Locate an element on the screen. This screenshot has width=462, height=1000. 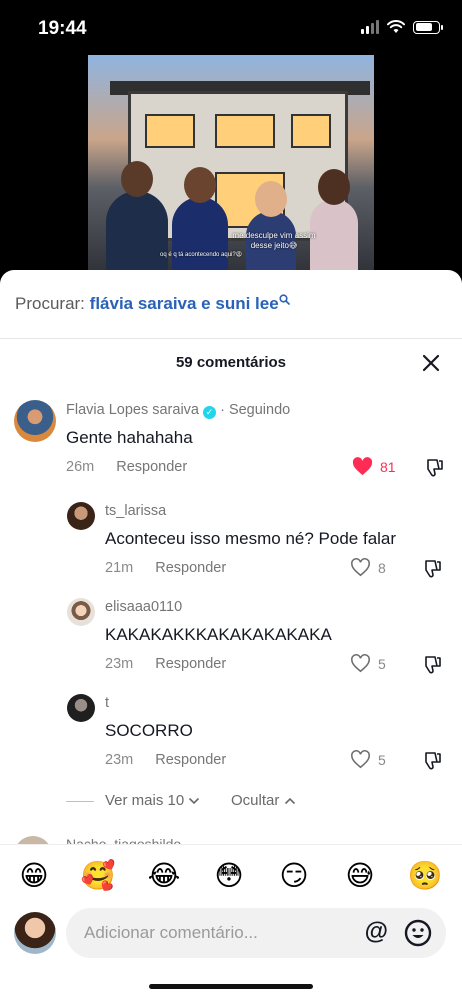
emoji-button: 😏 is located at coordinates (294, 876).